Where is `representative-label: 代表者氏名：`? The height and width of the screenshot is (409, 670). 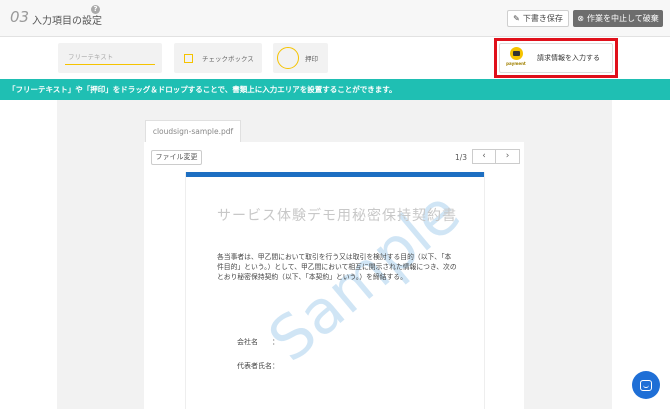 representative-label: 代表者氏名： is located at coordinates (258, 366).